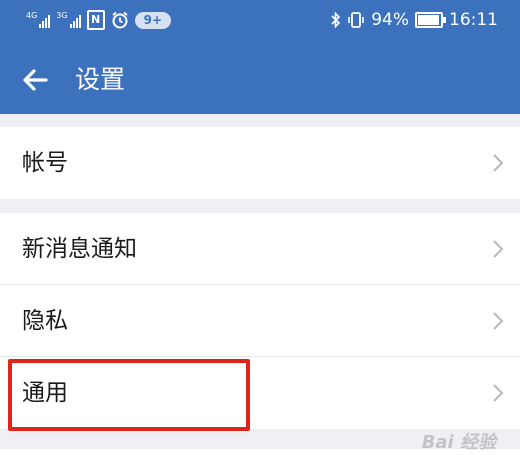 The width and height of the screenshot is (520, 466). Describe the element at coordinates (100, 79) in the screenshot. I see `page-title: 设置` at that location.